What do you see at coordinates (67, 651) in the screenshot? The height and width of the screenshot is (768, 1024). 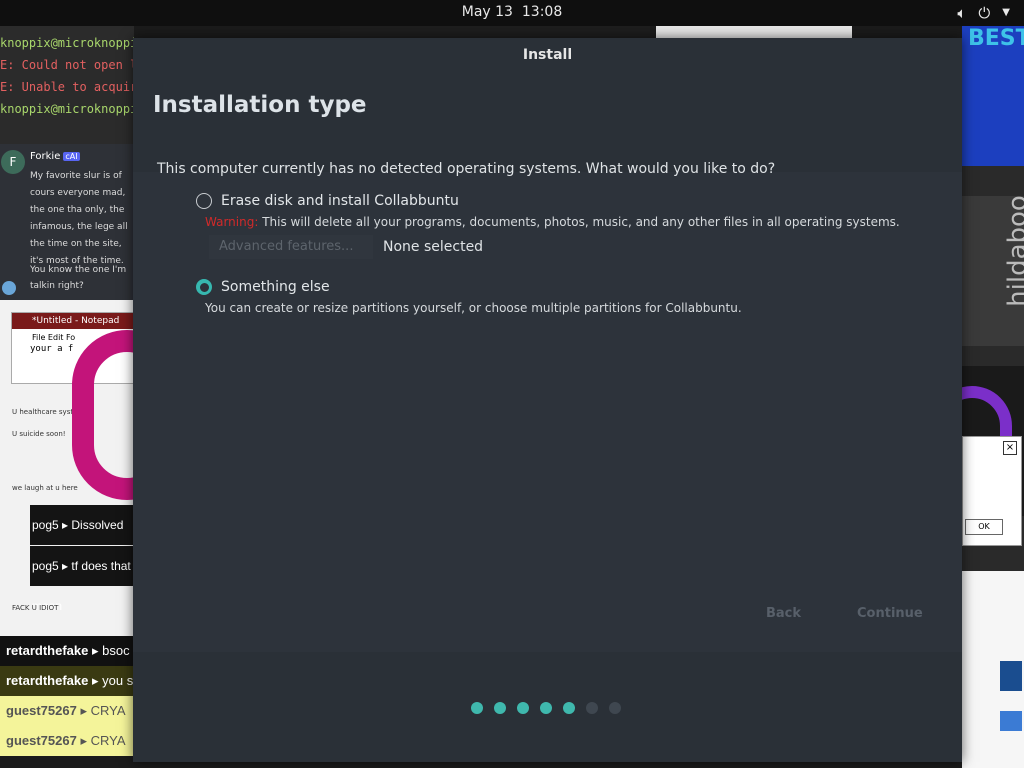 I see `chat-row: retardthefake ▸ bsoc` at bounding box center [67, 651].